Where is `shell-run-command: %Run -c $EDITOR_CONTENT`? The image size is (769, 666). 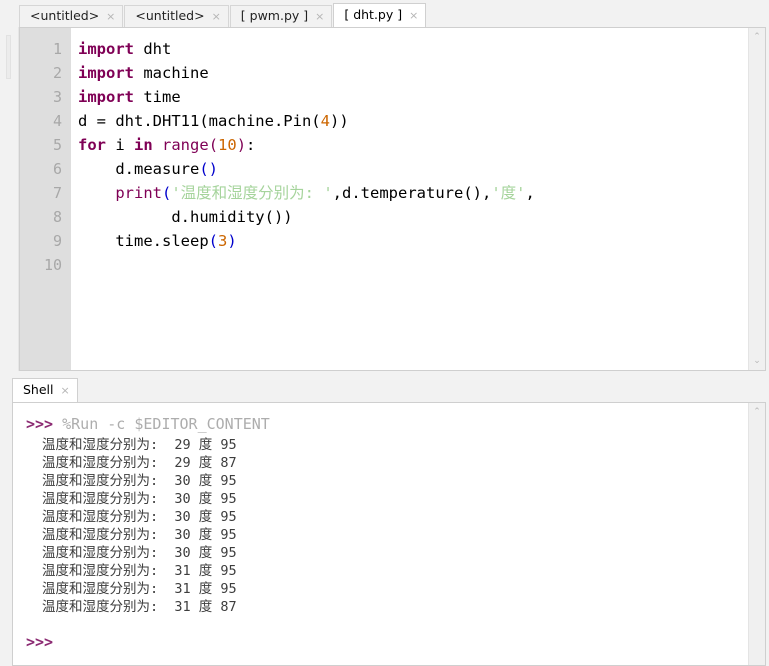
shell-run-command: %Run -c $EDITOR_CONTENT is located at coordinates (166, 424).